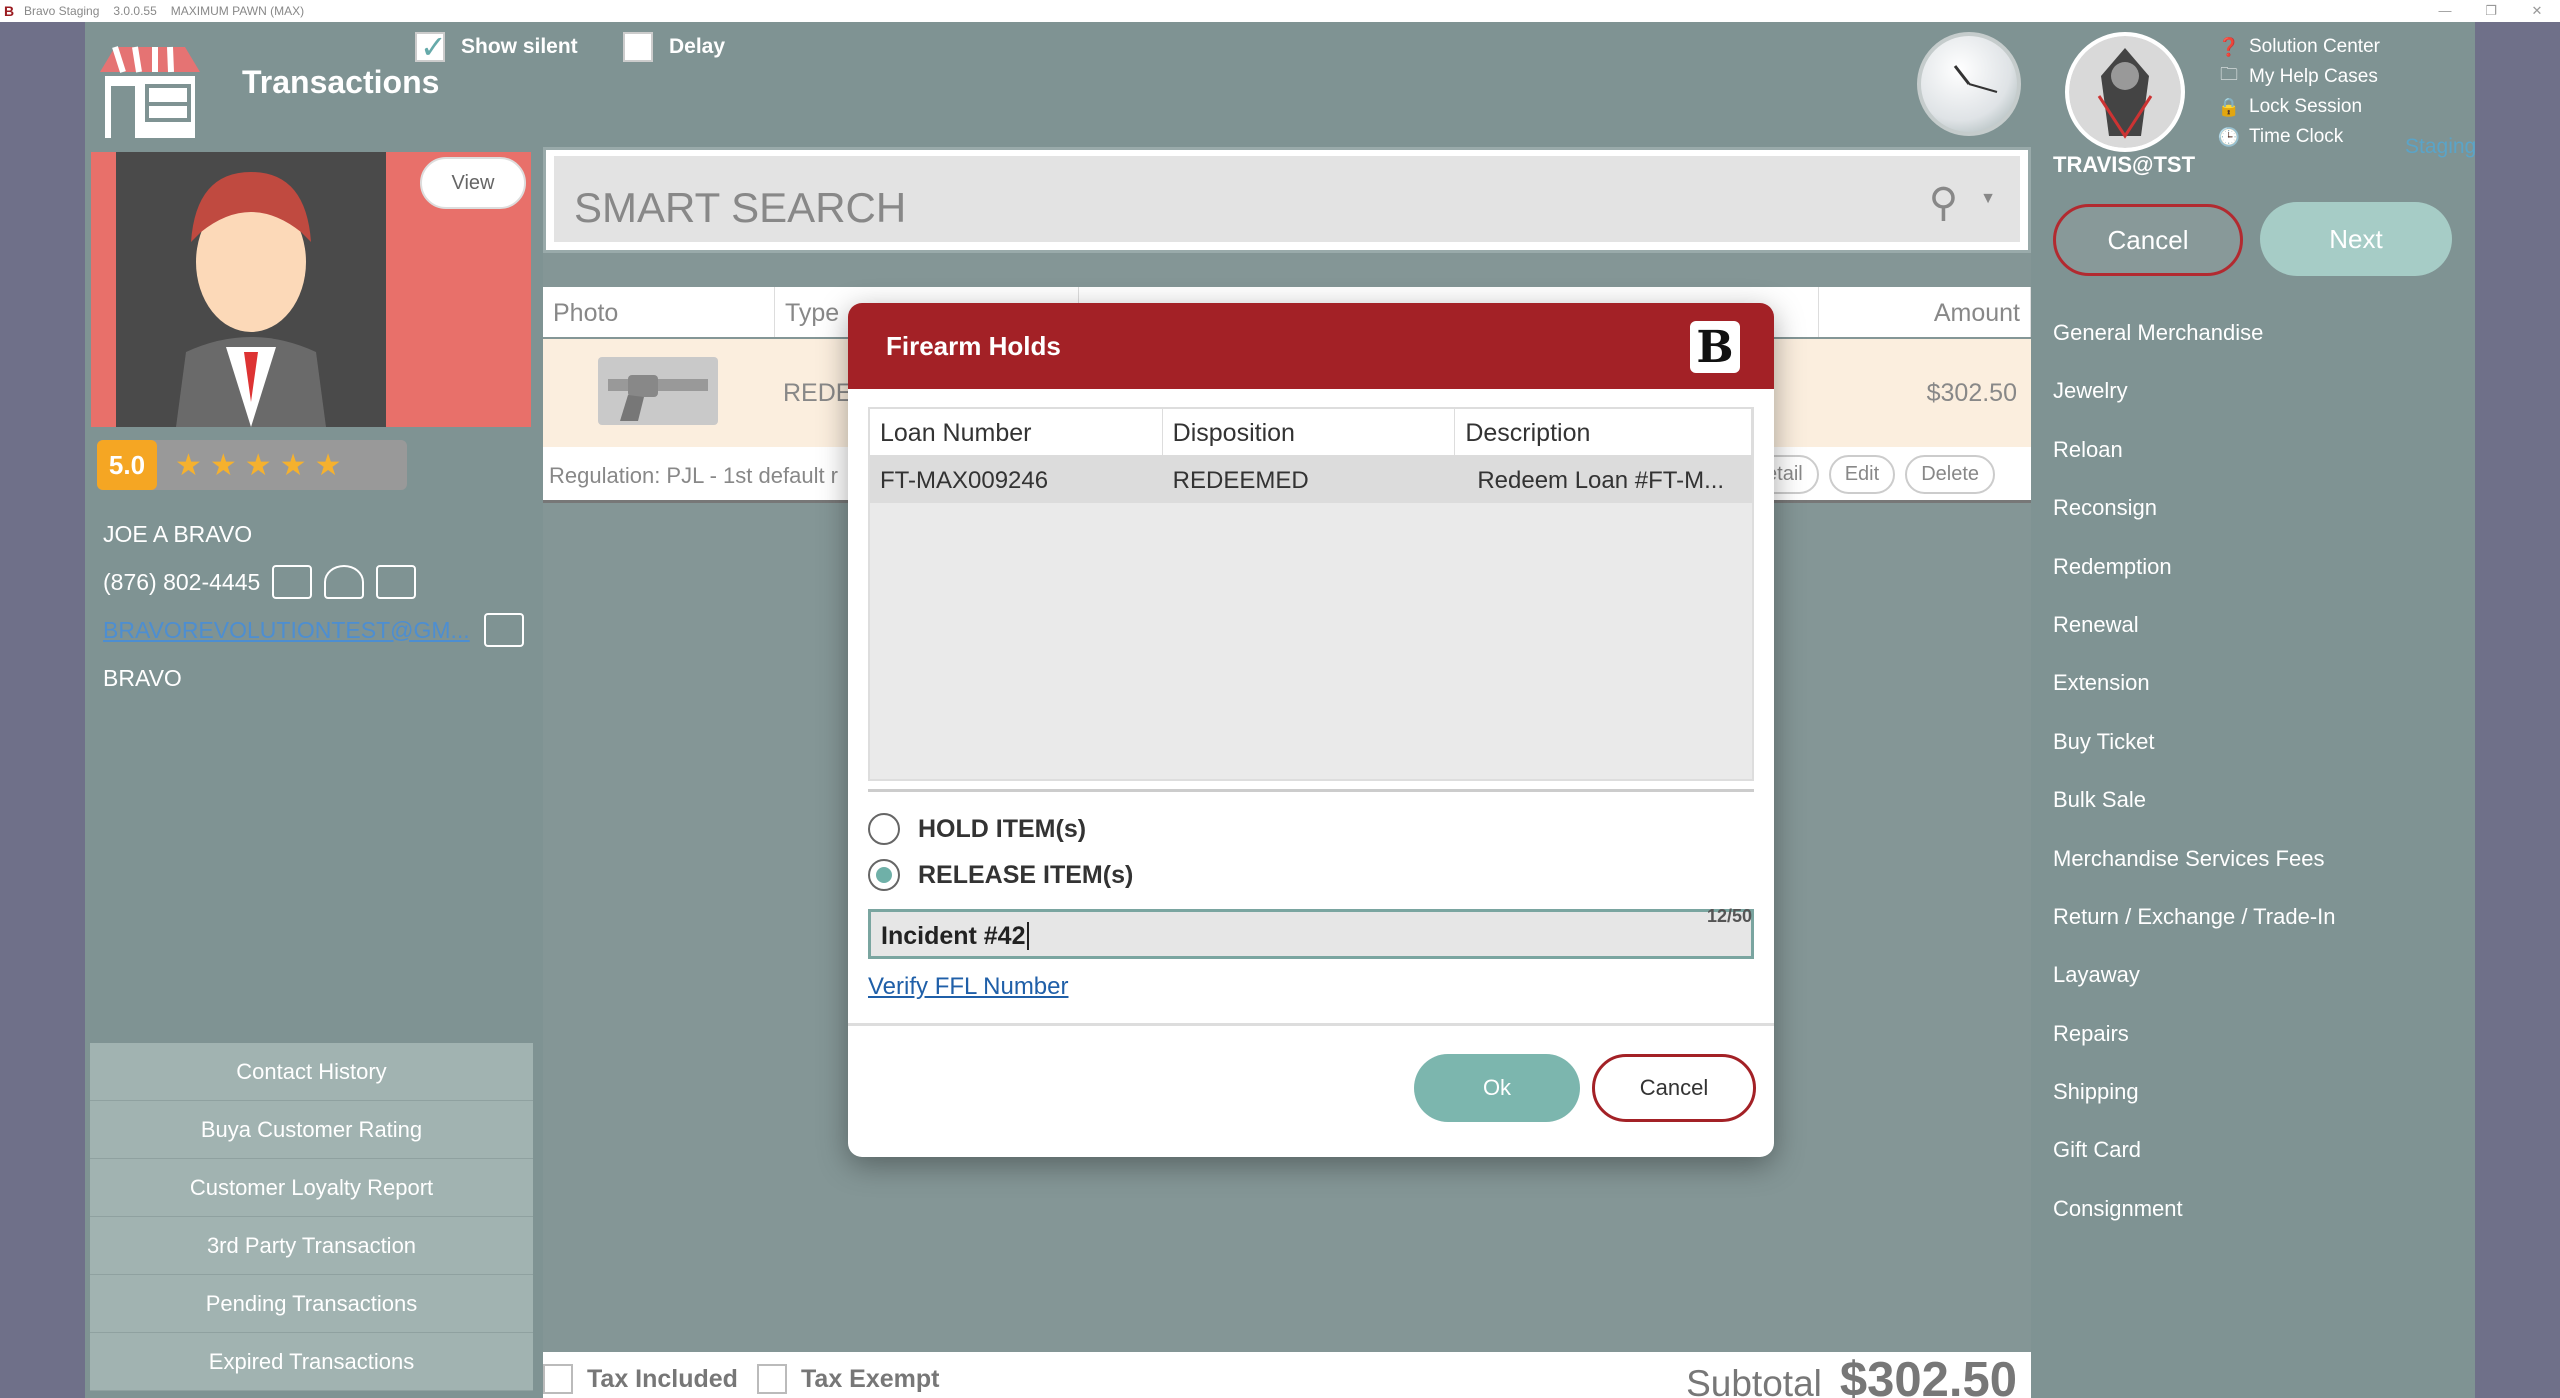 The height and width of the screenshot is (1398, 2560). Describe the element at coordinates (2313, 76) in the screenshot. I see `my-help-cases-label: My Help Cases` at that location.